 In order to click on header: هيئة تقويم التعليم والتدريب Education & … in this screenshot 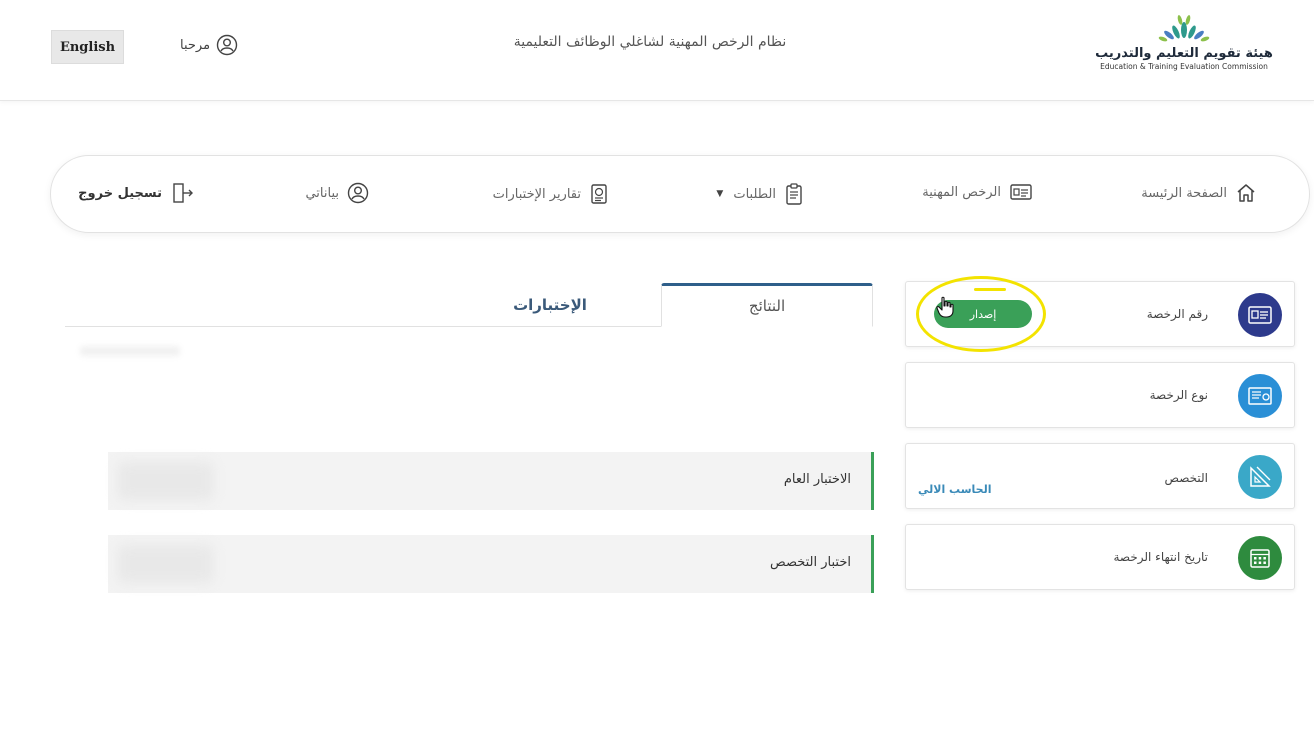, I will do `click(657, 50)`.